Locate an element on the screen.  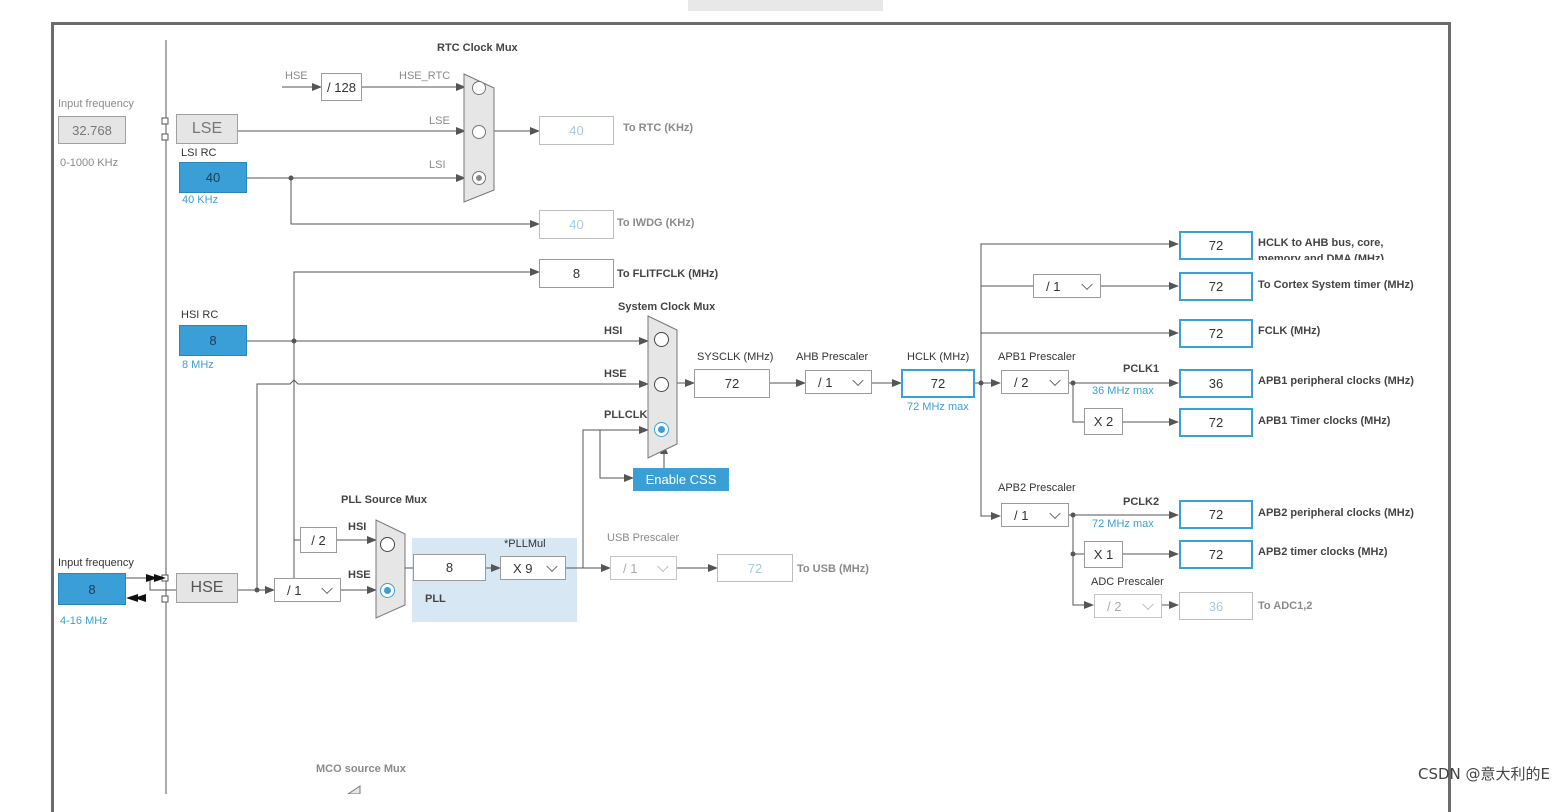
adc-prescaler-label: ADC Prescaler is located at coordinates (1127, 582).